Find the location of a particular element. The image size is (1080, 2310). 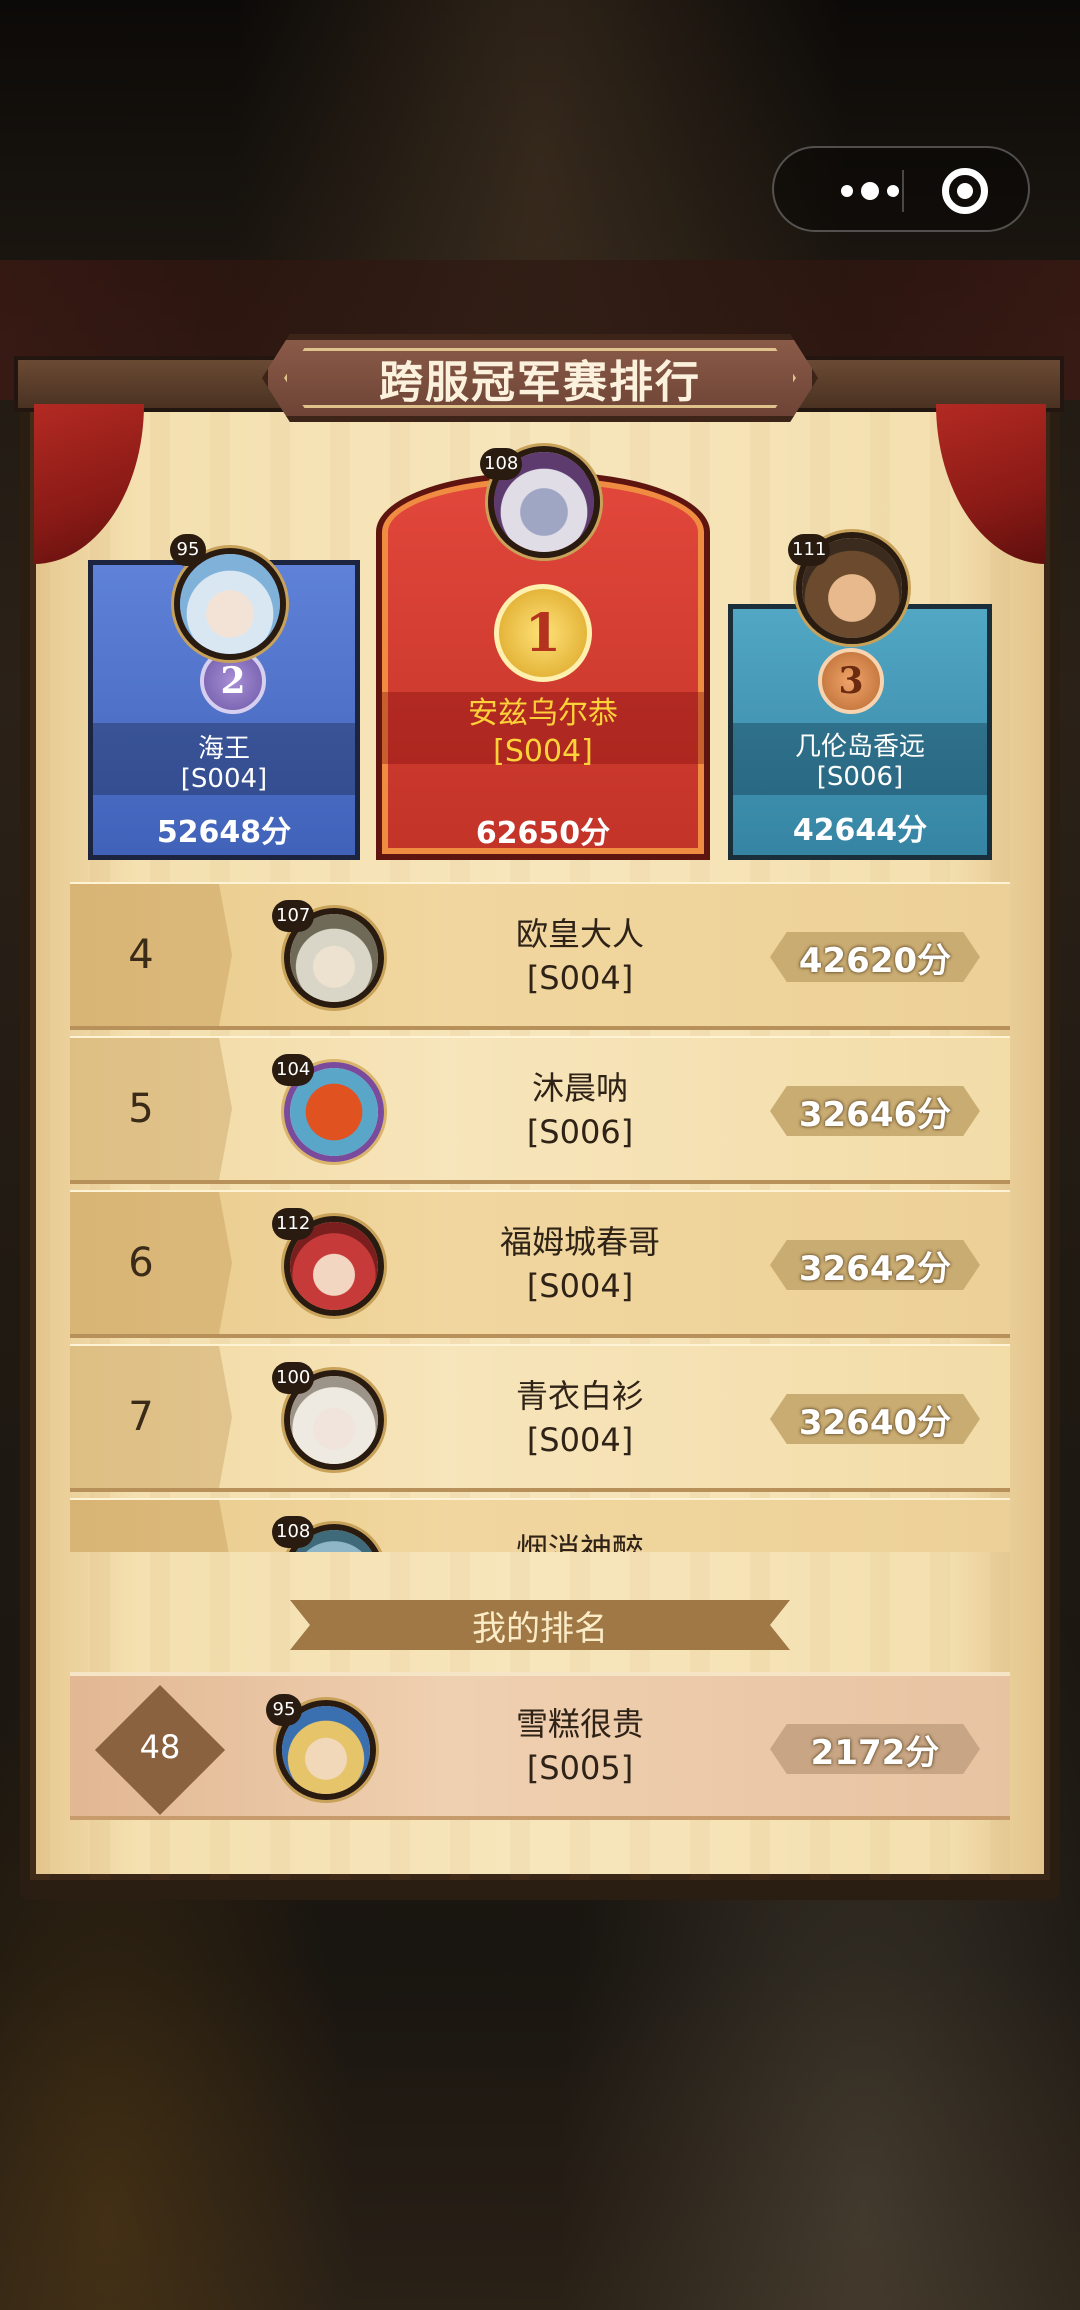

player-name: 烟消神醉 is located at coordinates (579, 1541).